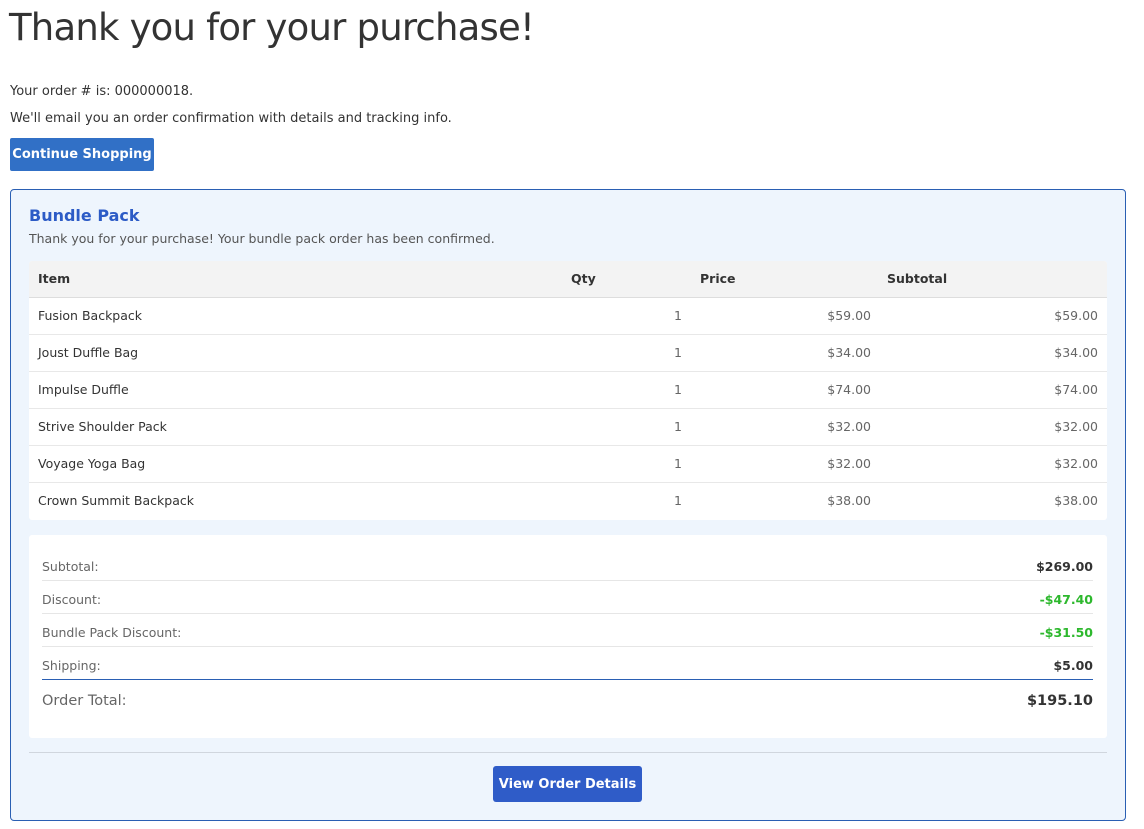  Describe the element at coordinates (1059, 701) in the screenshot. I see `order-total-value: $195.10` at that location.